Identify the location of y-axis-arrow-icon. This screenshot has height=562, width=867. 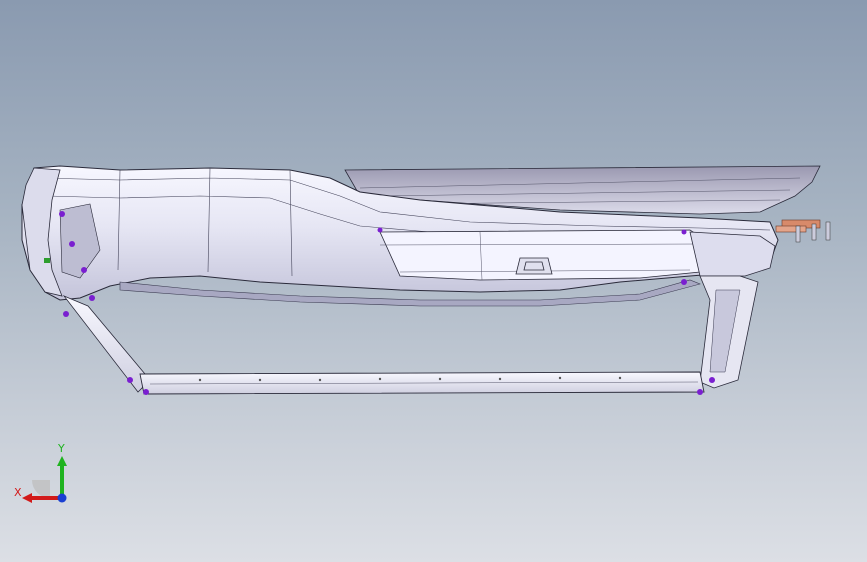
(62, 461).